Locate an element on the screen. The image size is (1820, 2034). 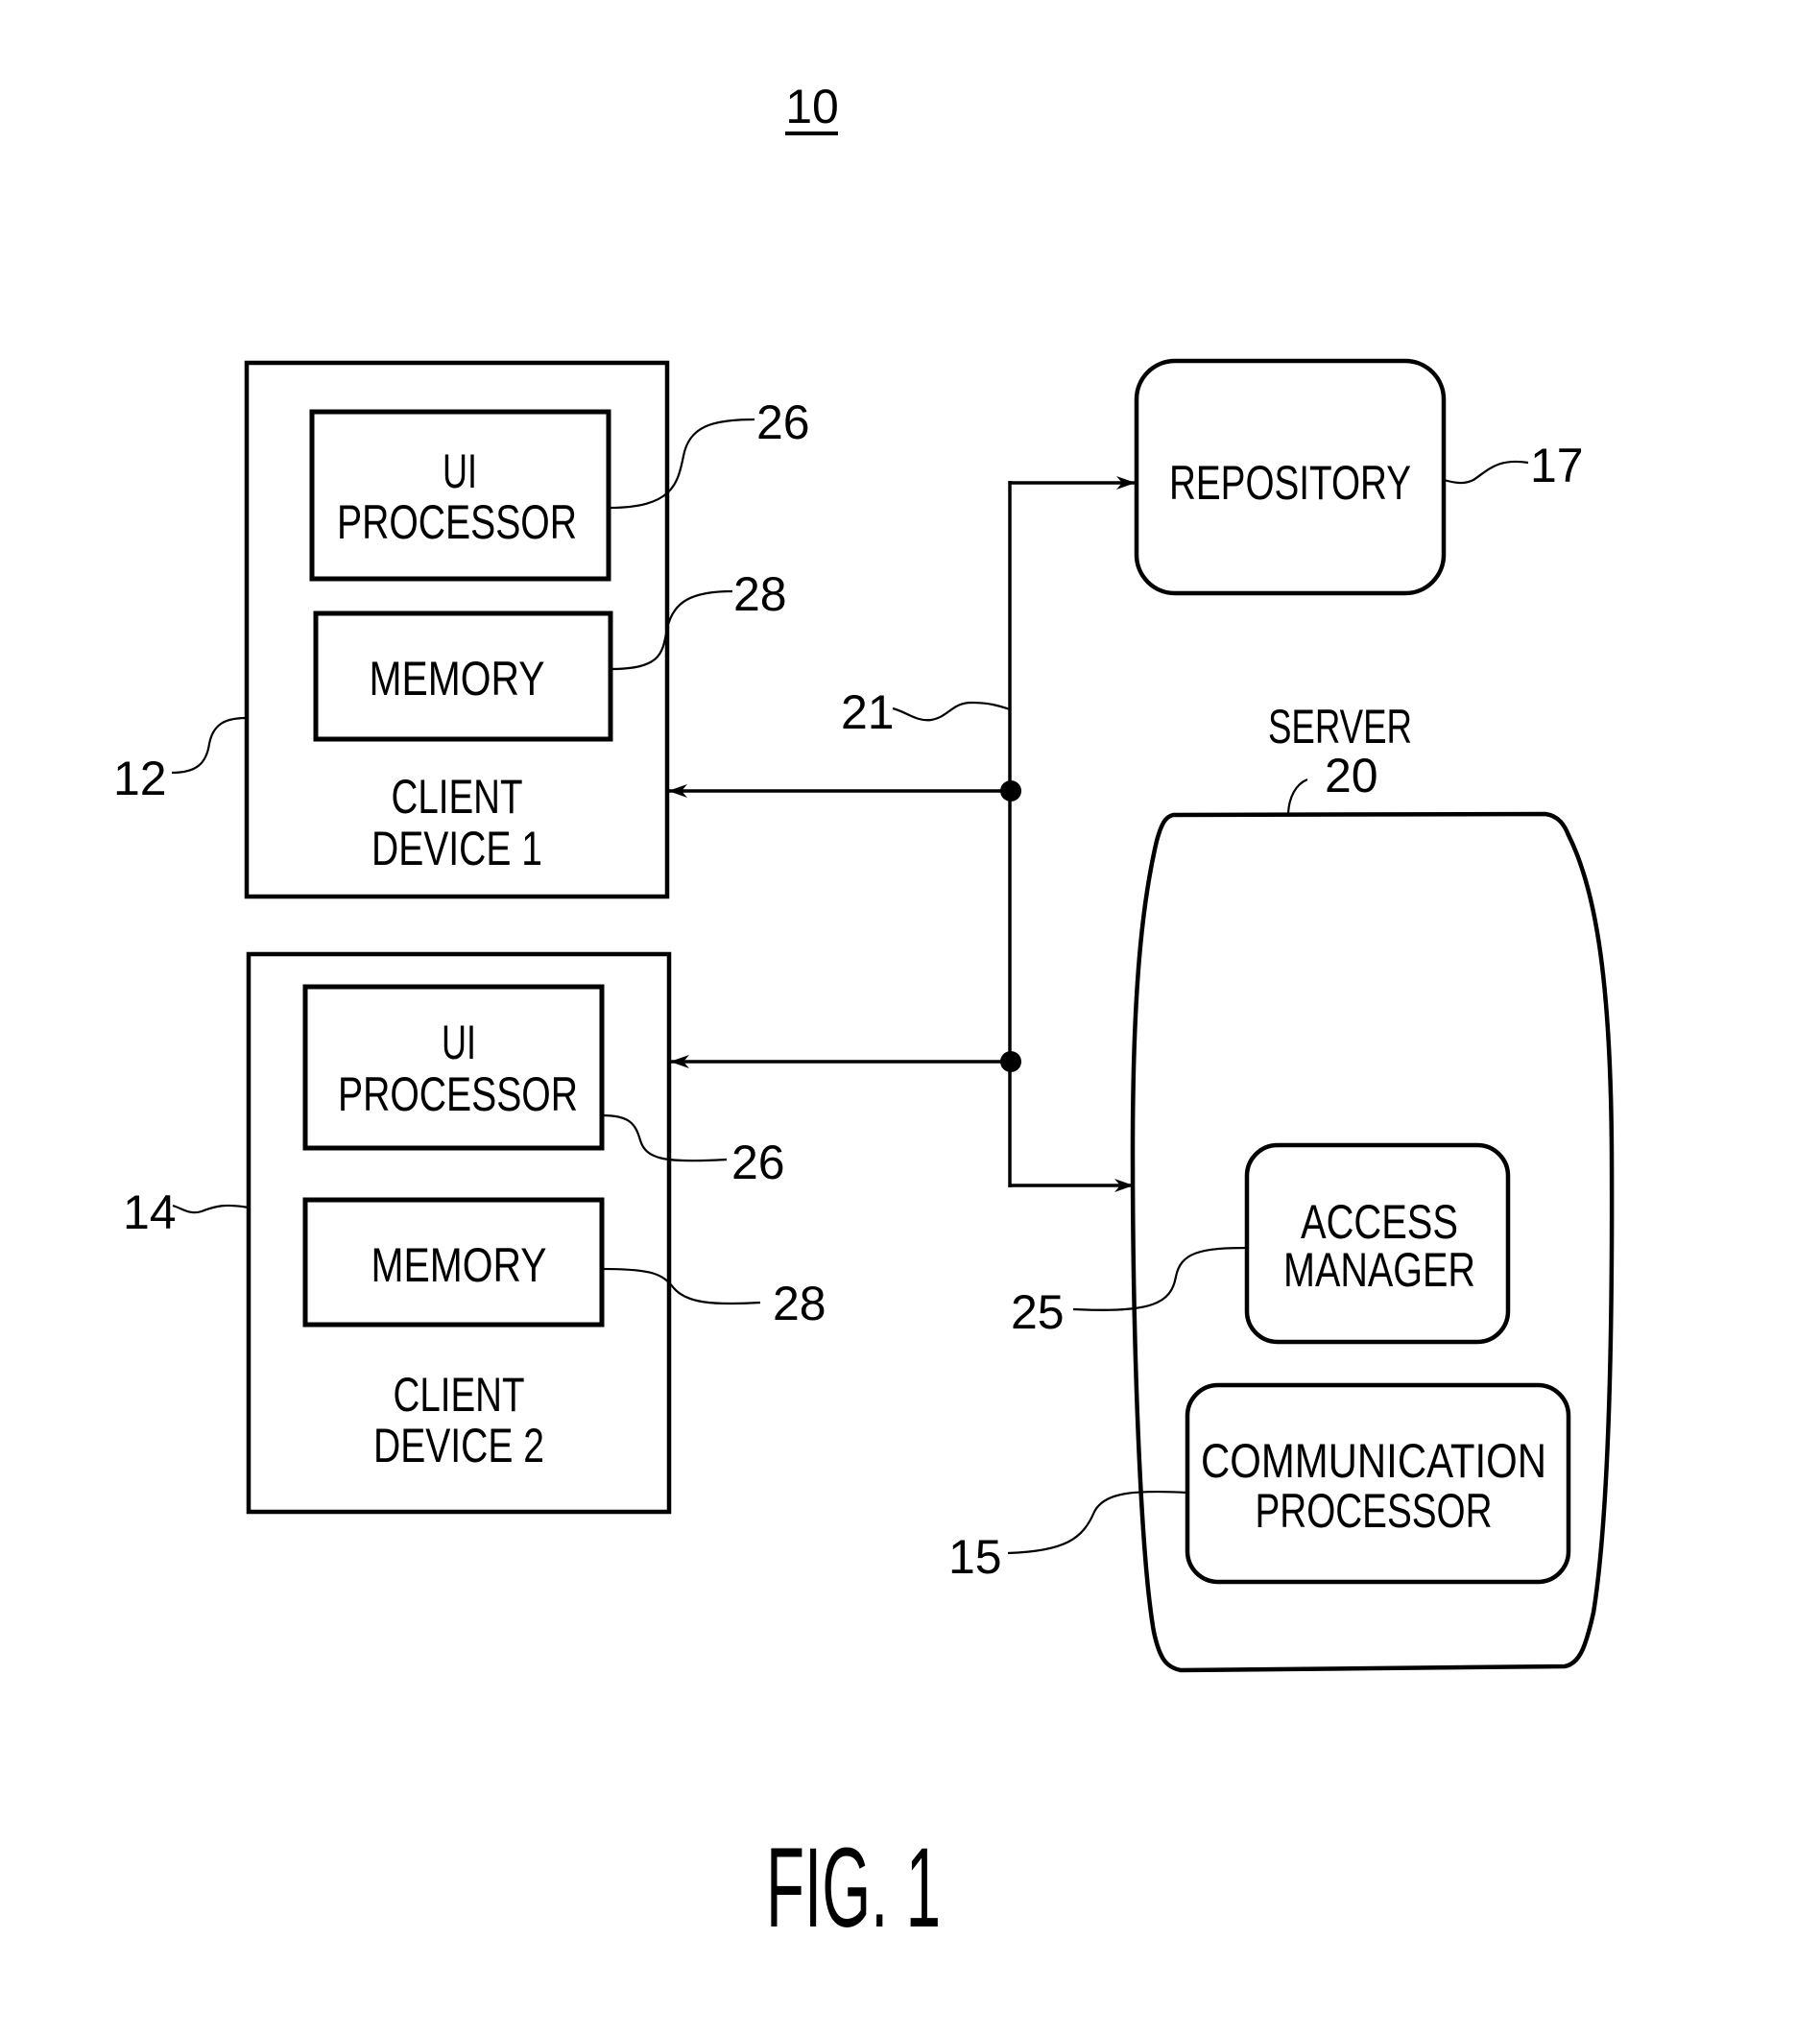
server-leader is located at coordinates (1297, 796).